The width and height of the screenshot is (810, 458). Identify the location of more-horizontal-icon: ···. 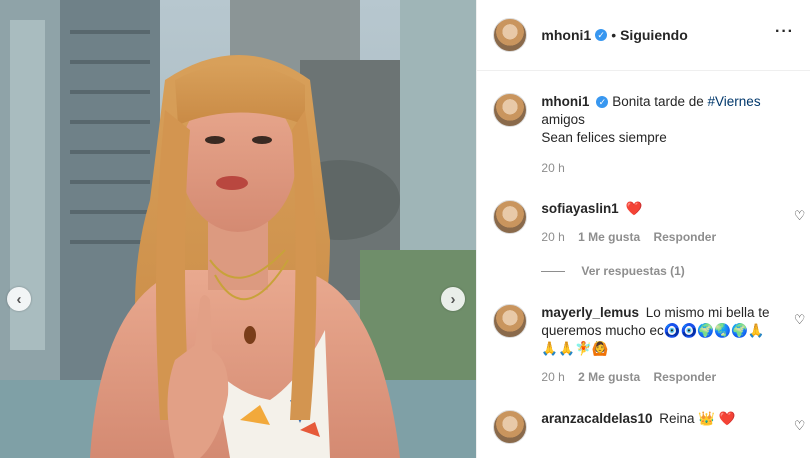
(784, 32).